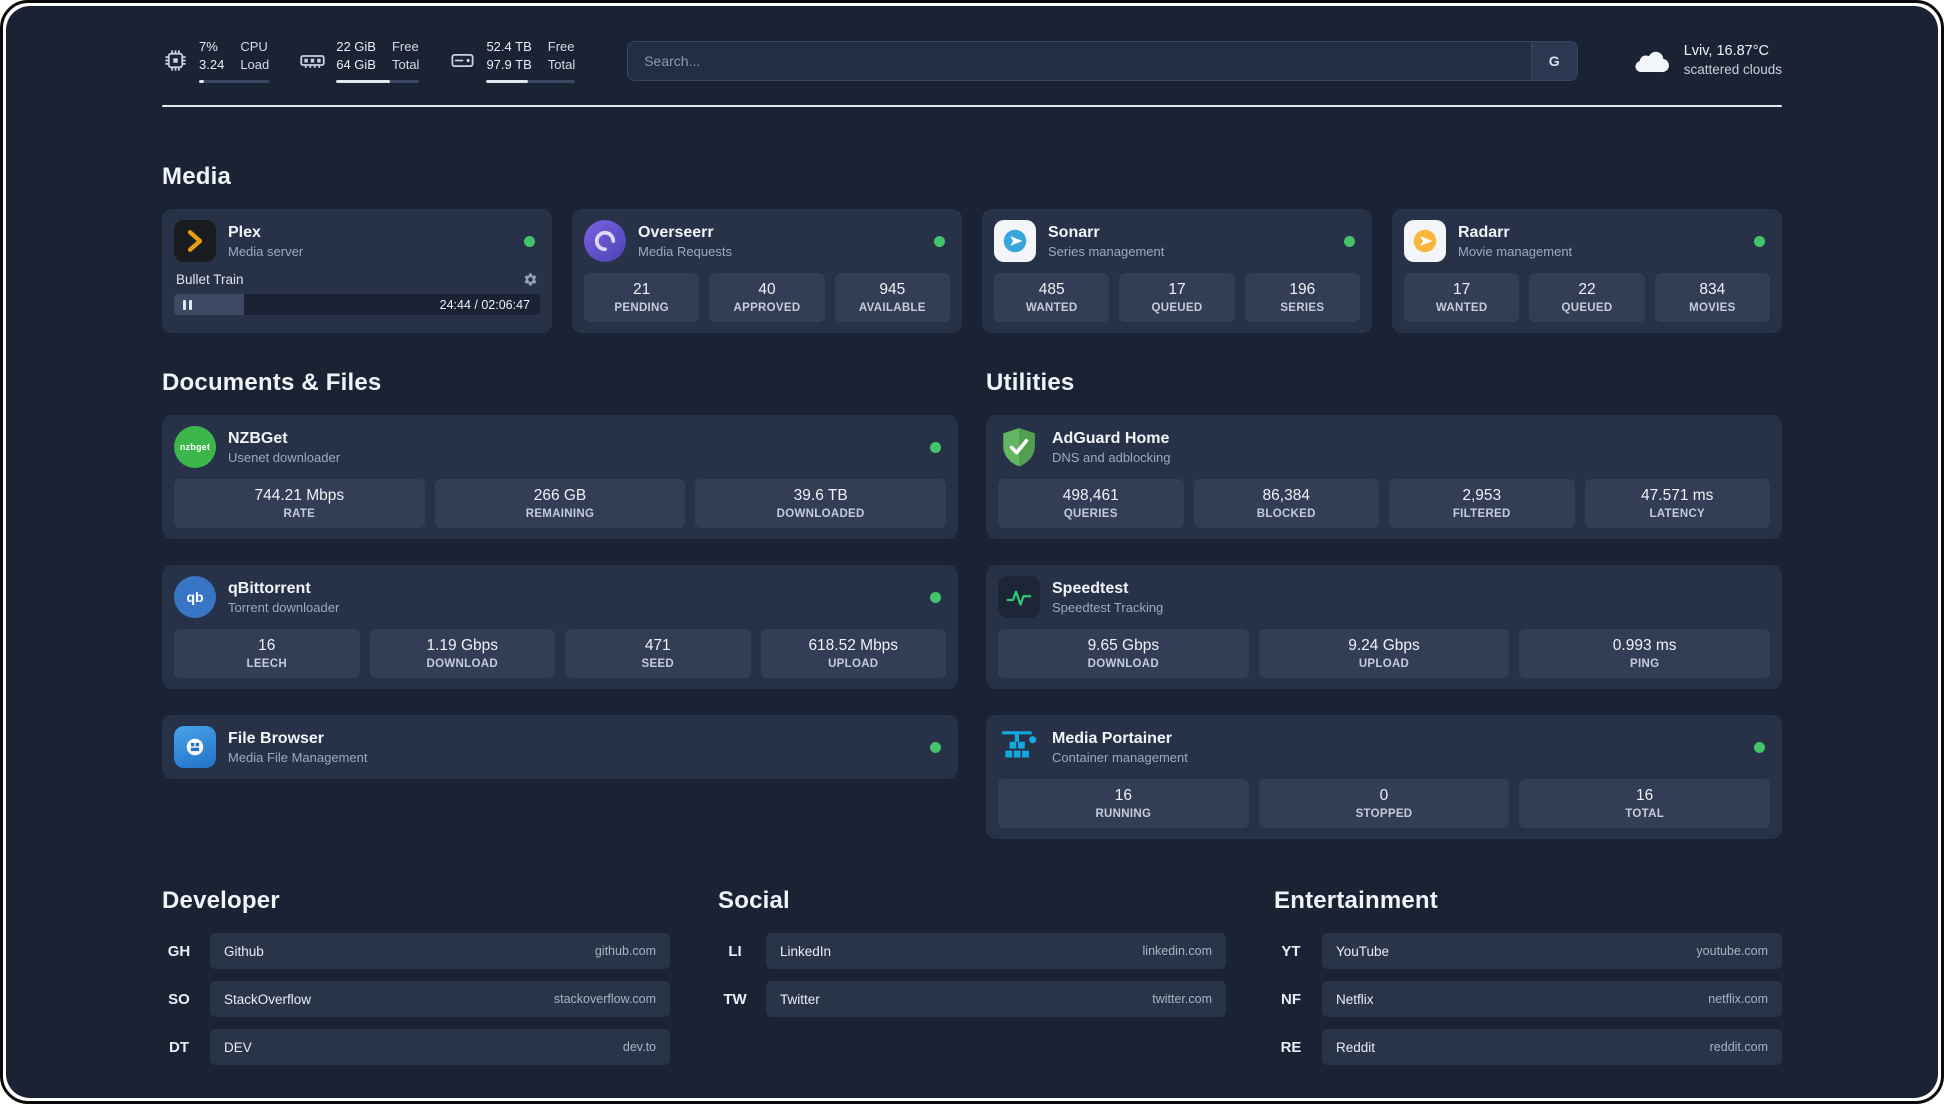 The width and height of the screenshot is (1944, 1104). I want to click on plex-icon, so click(195, 241).